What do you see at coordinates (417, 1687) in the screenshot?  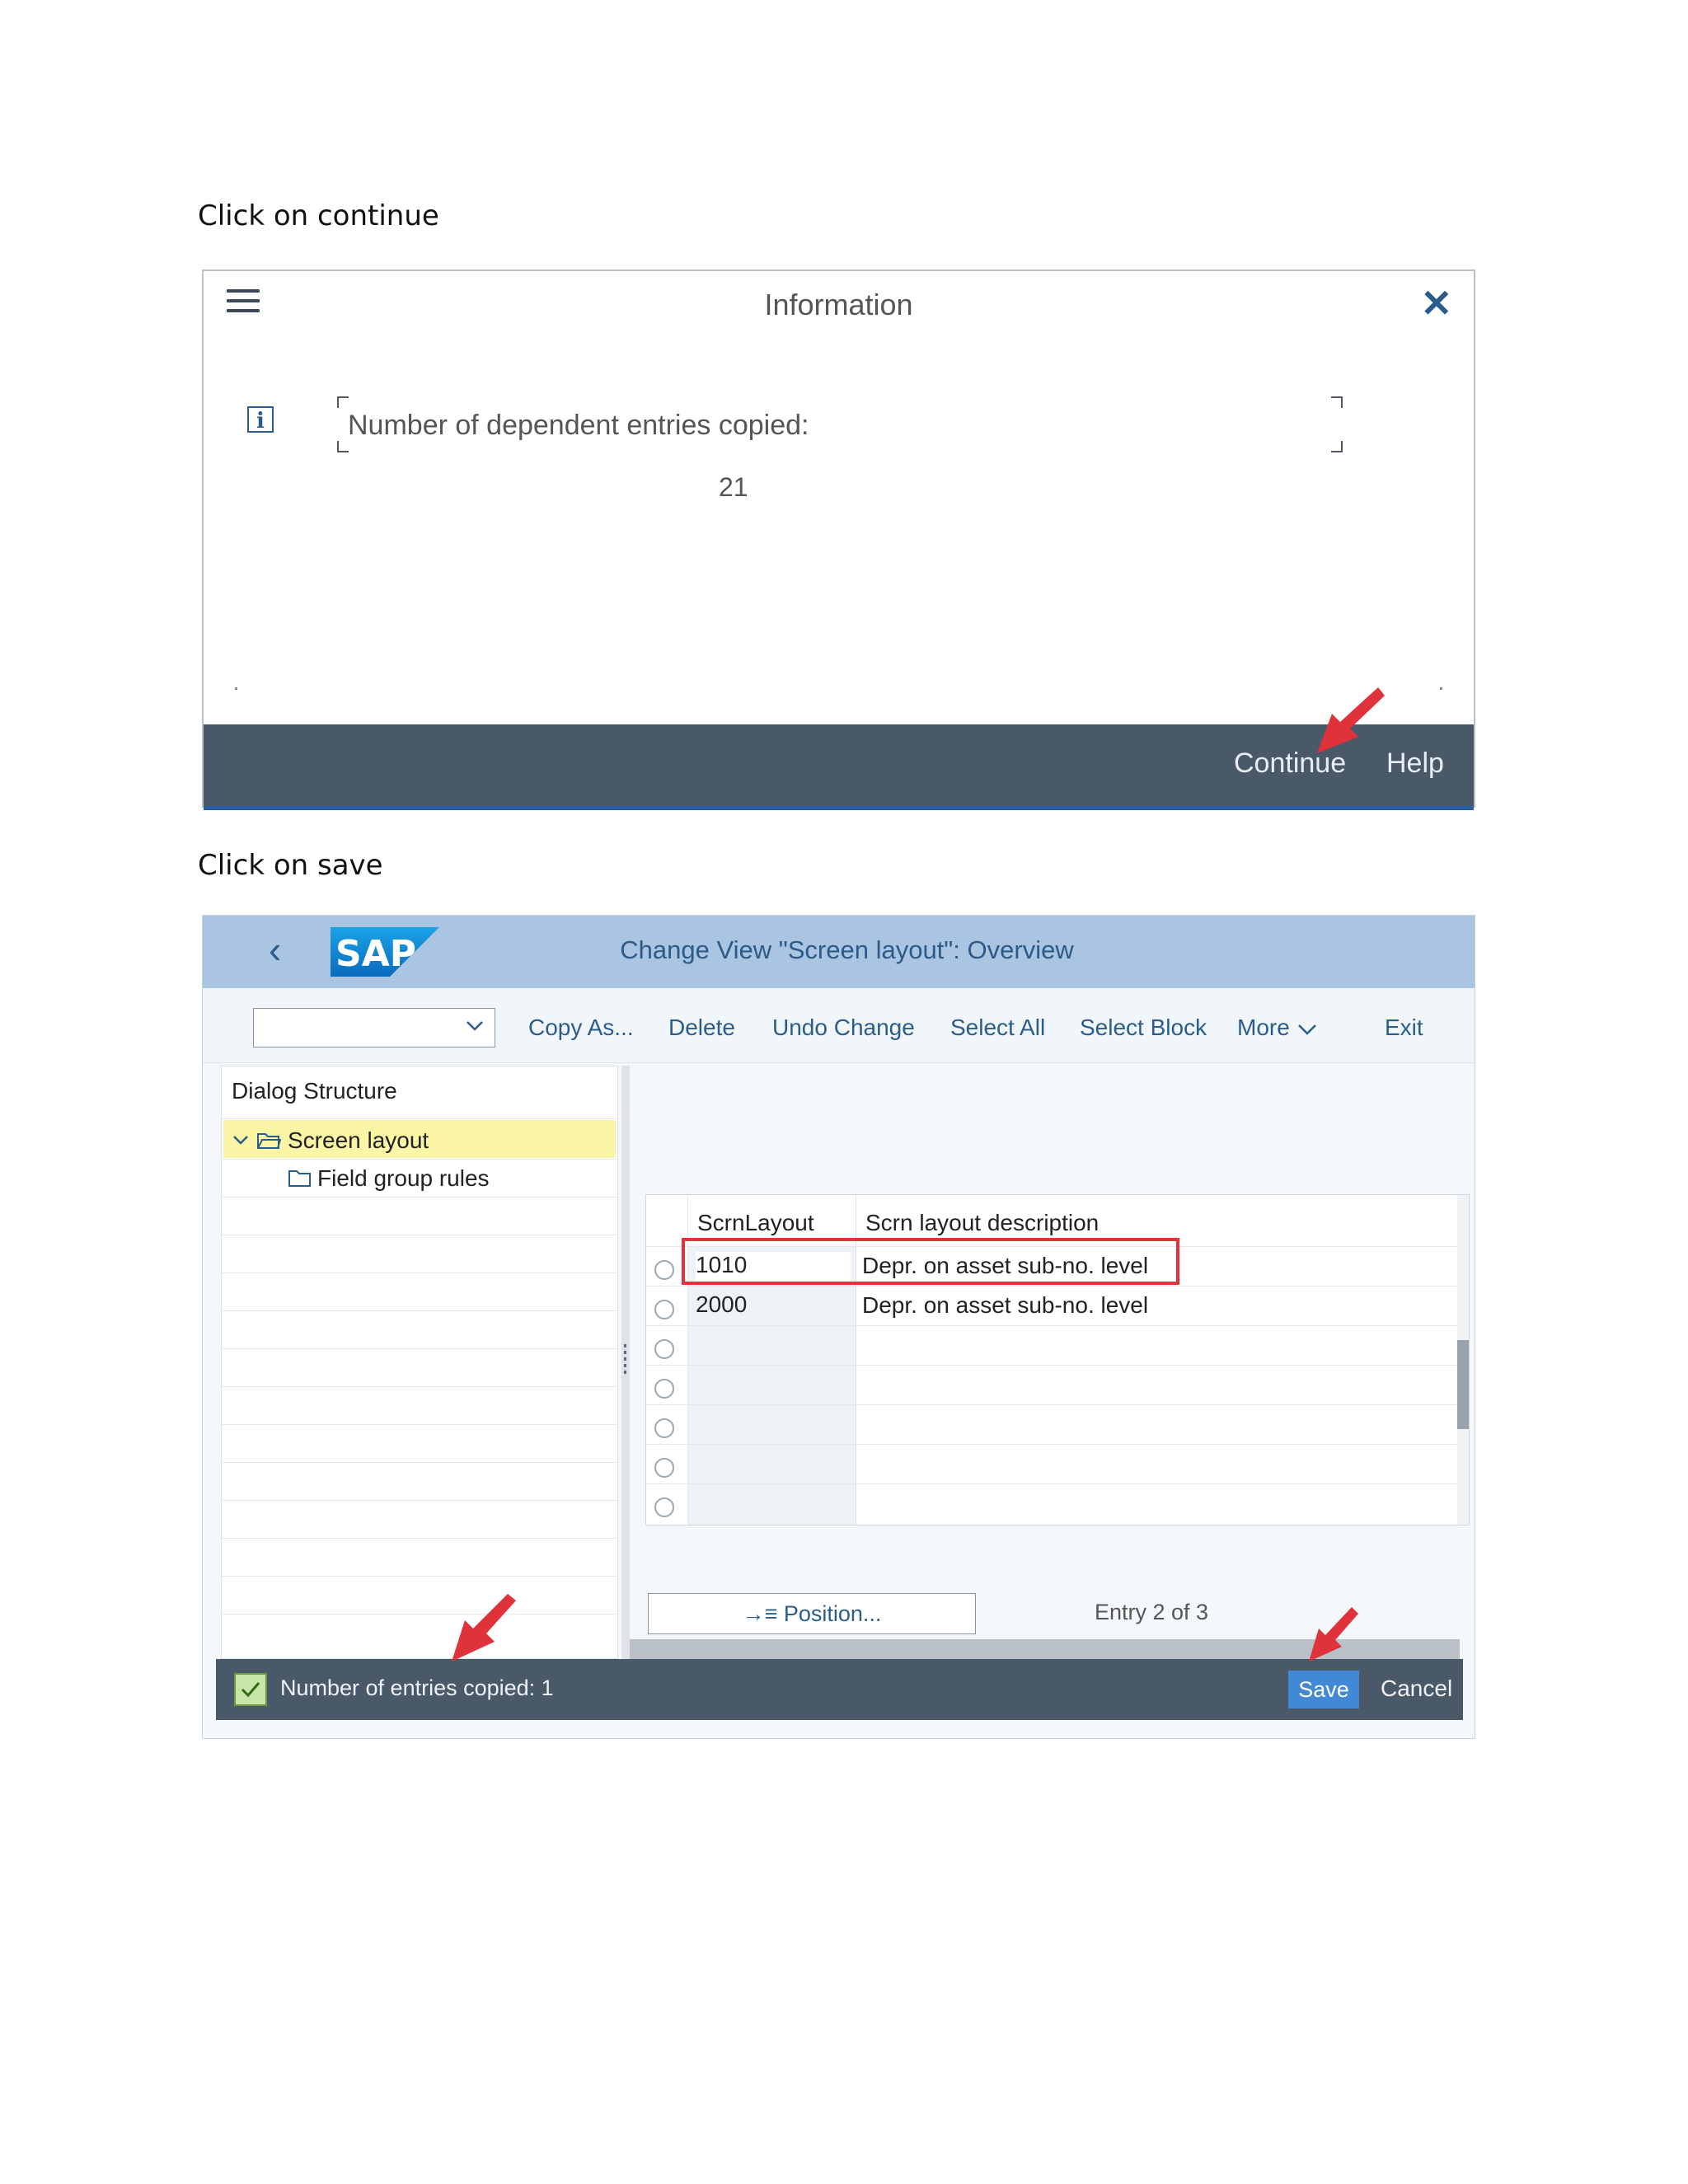 I see `status-message: Number of entries copied: 1` at bounding box center [417, 1687].